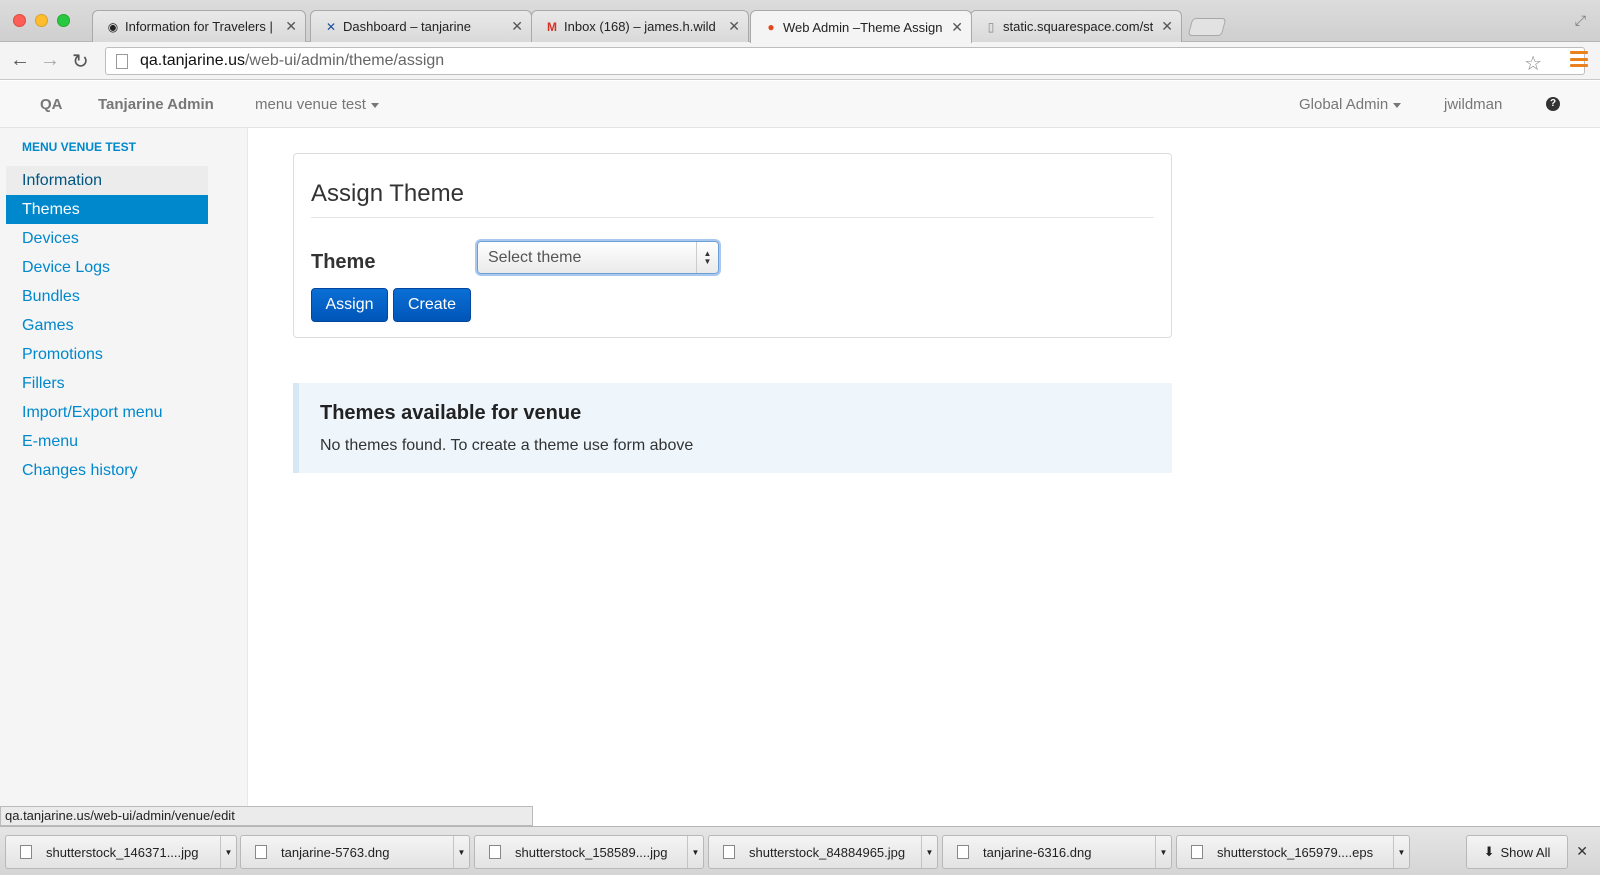 This screenshot has width=1600, height=875. What do you see at coordinates (451, 413) in the screenshot?
I see `panel-title: Themes available for venue` at bounding box center [451, 413].